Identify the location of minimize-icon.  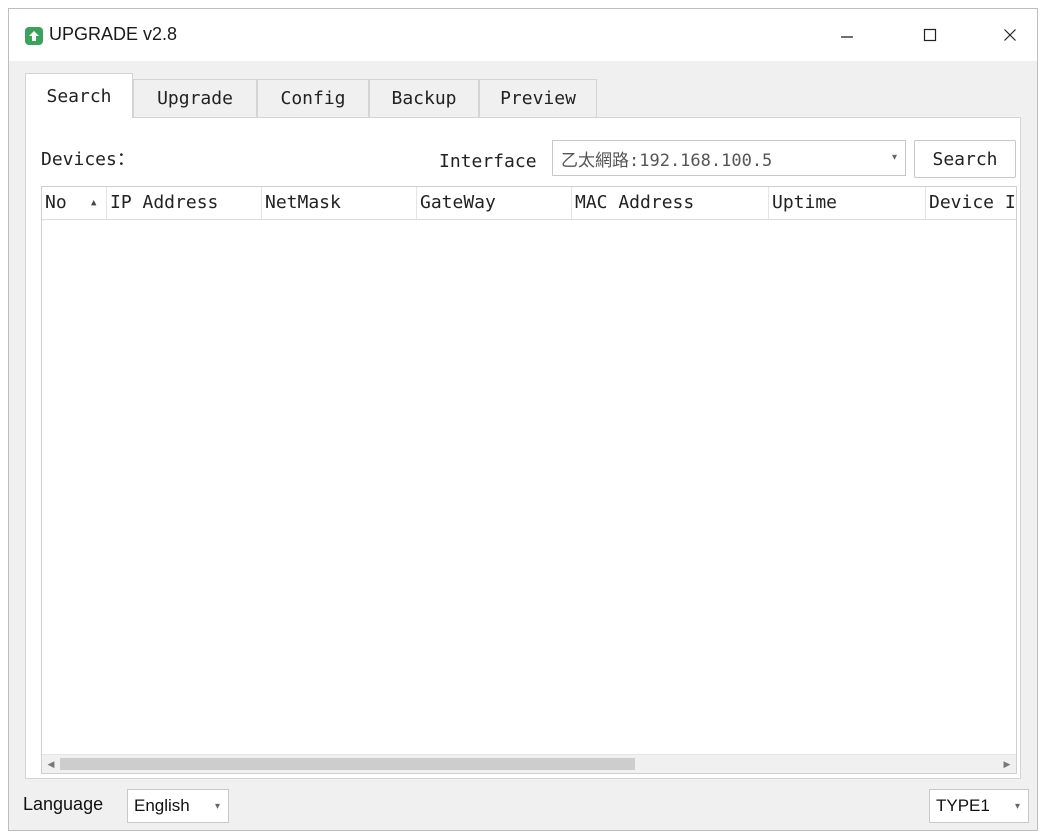
(847, 37).